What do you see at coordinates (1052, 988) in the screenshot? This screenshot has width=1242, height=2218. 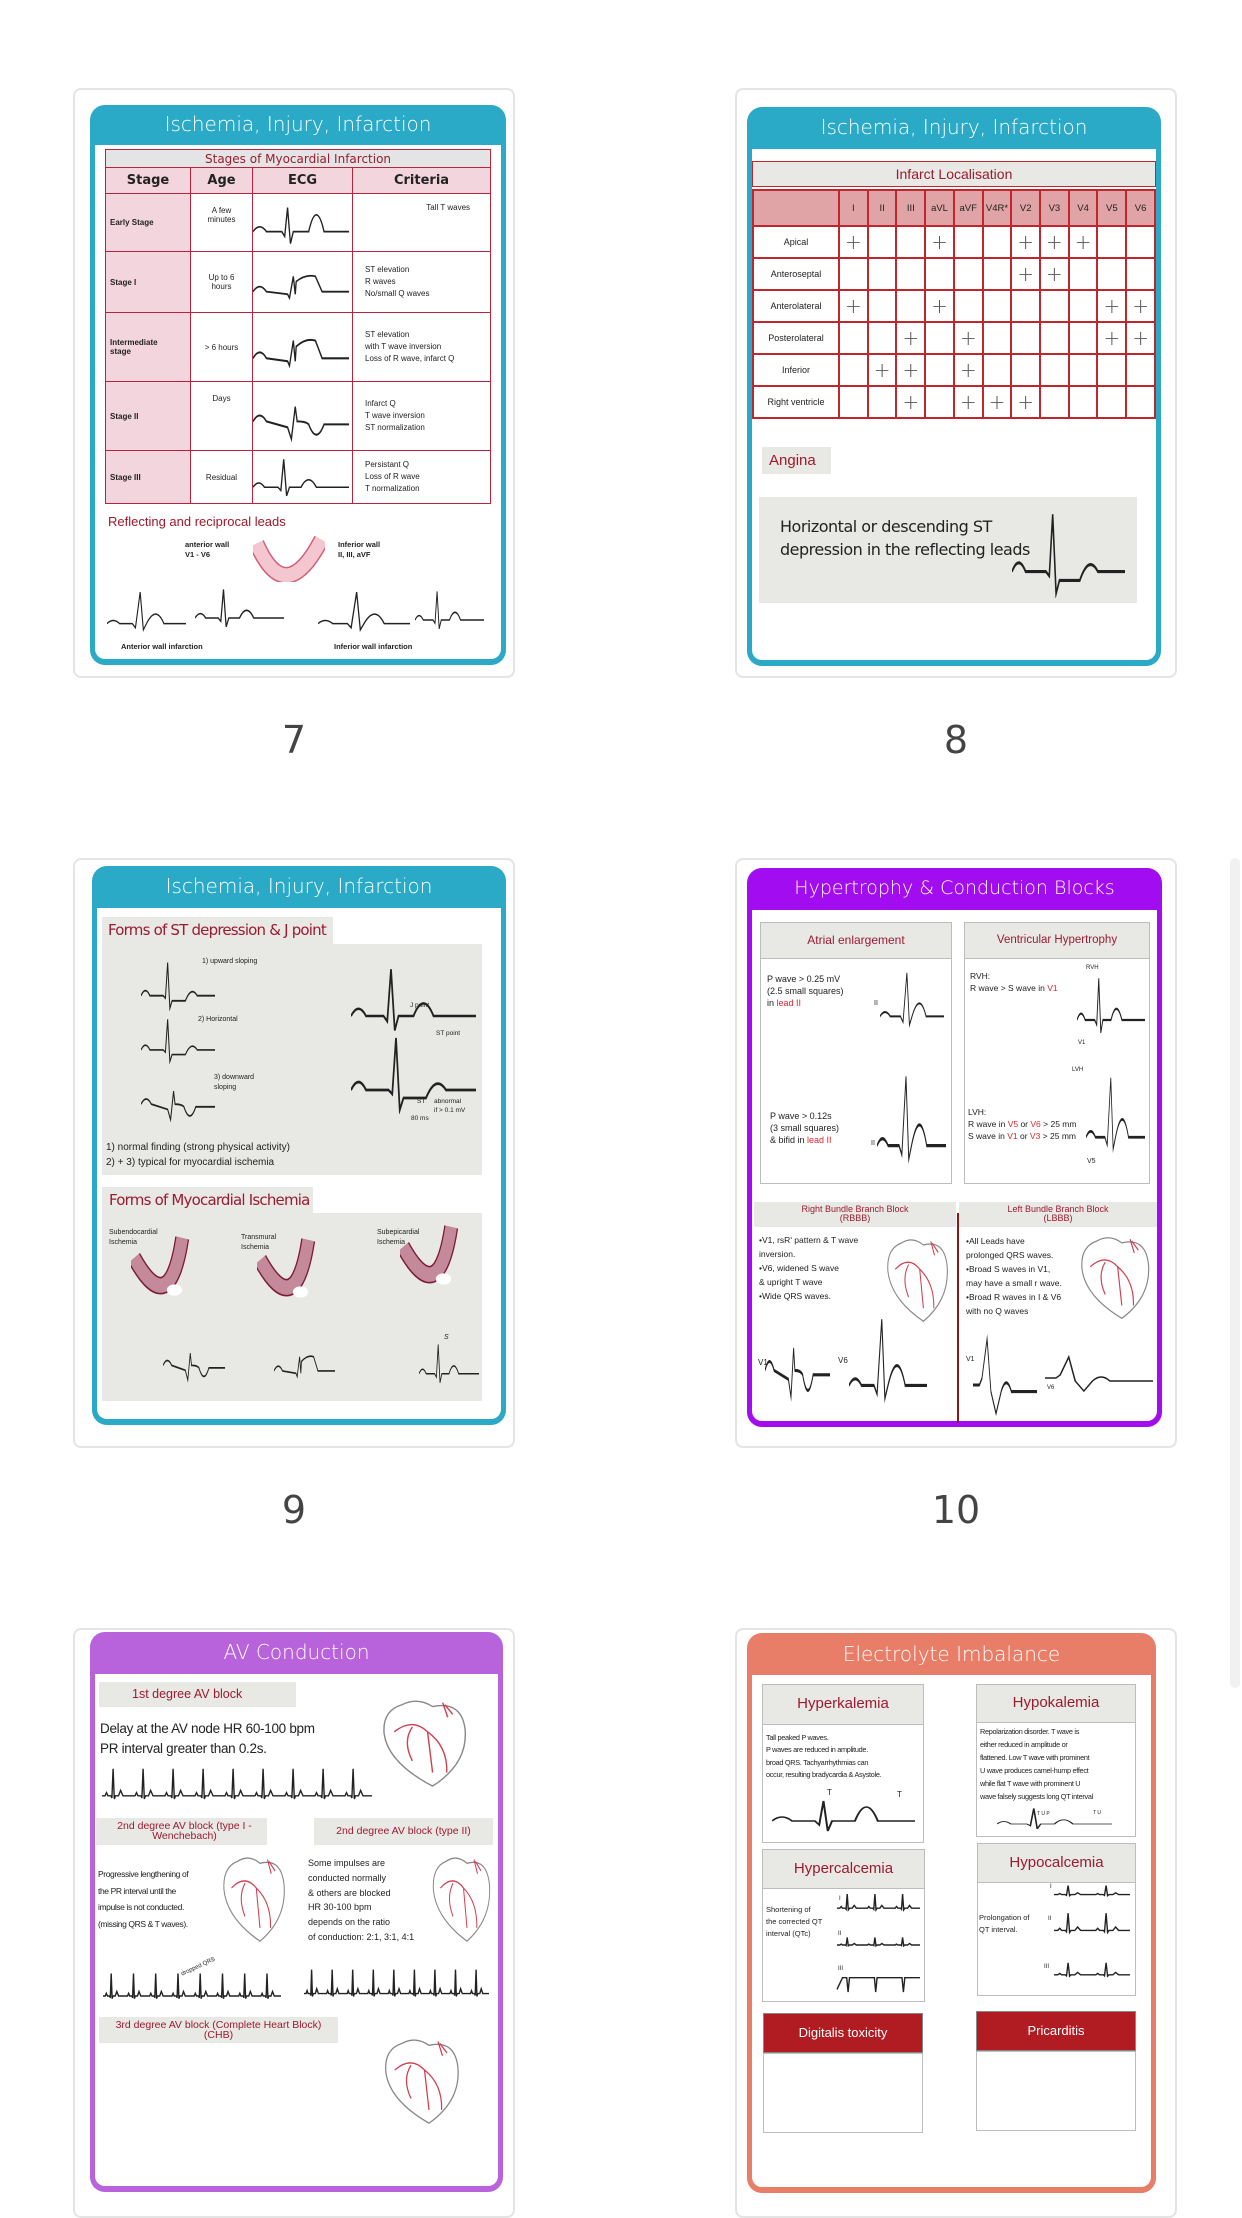 I see `lead-highlight: V1` at bounding box center [1052, 988].